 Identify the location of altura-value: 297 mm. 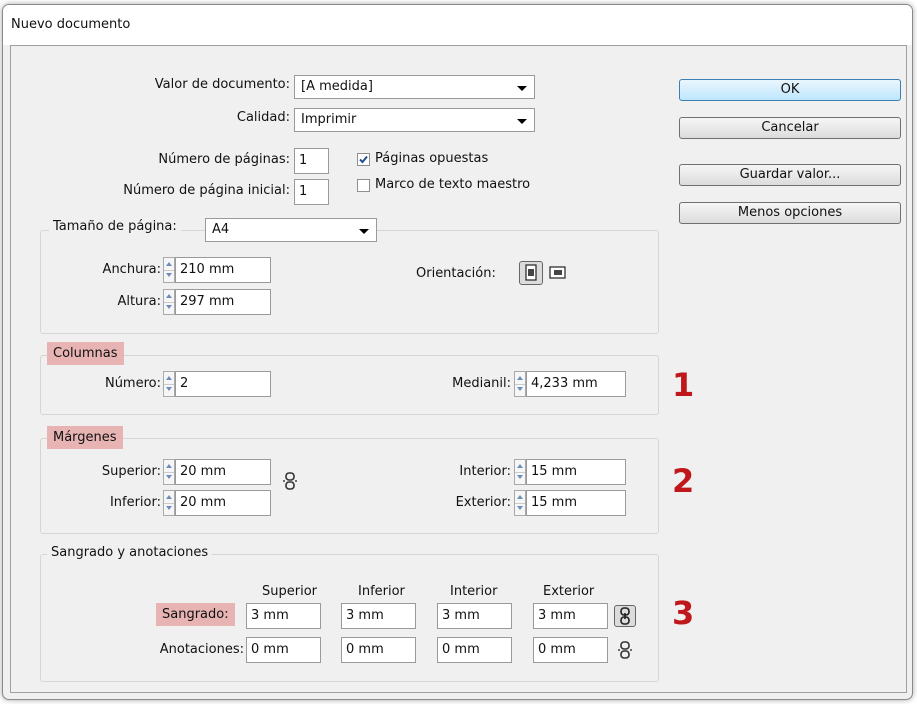
(207, 301).